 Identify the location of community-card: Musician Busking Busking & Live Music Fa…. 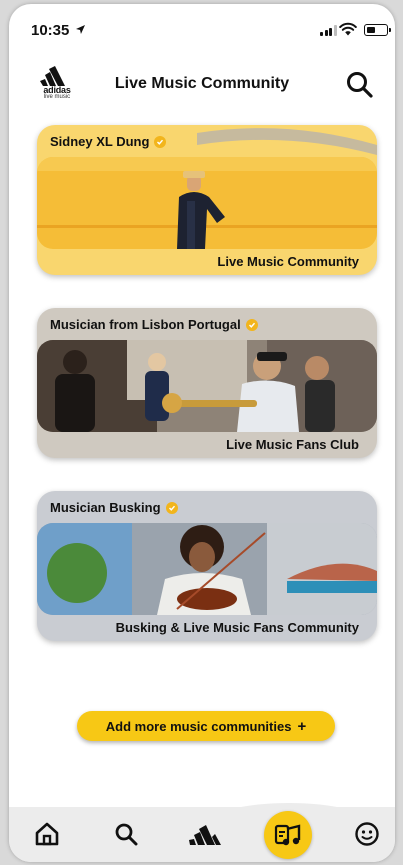
(207, 566).